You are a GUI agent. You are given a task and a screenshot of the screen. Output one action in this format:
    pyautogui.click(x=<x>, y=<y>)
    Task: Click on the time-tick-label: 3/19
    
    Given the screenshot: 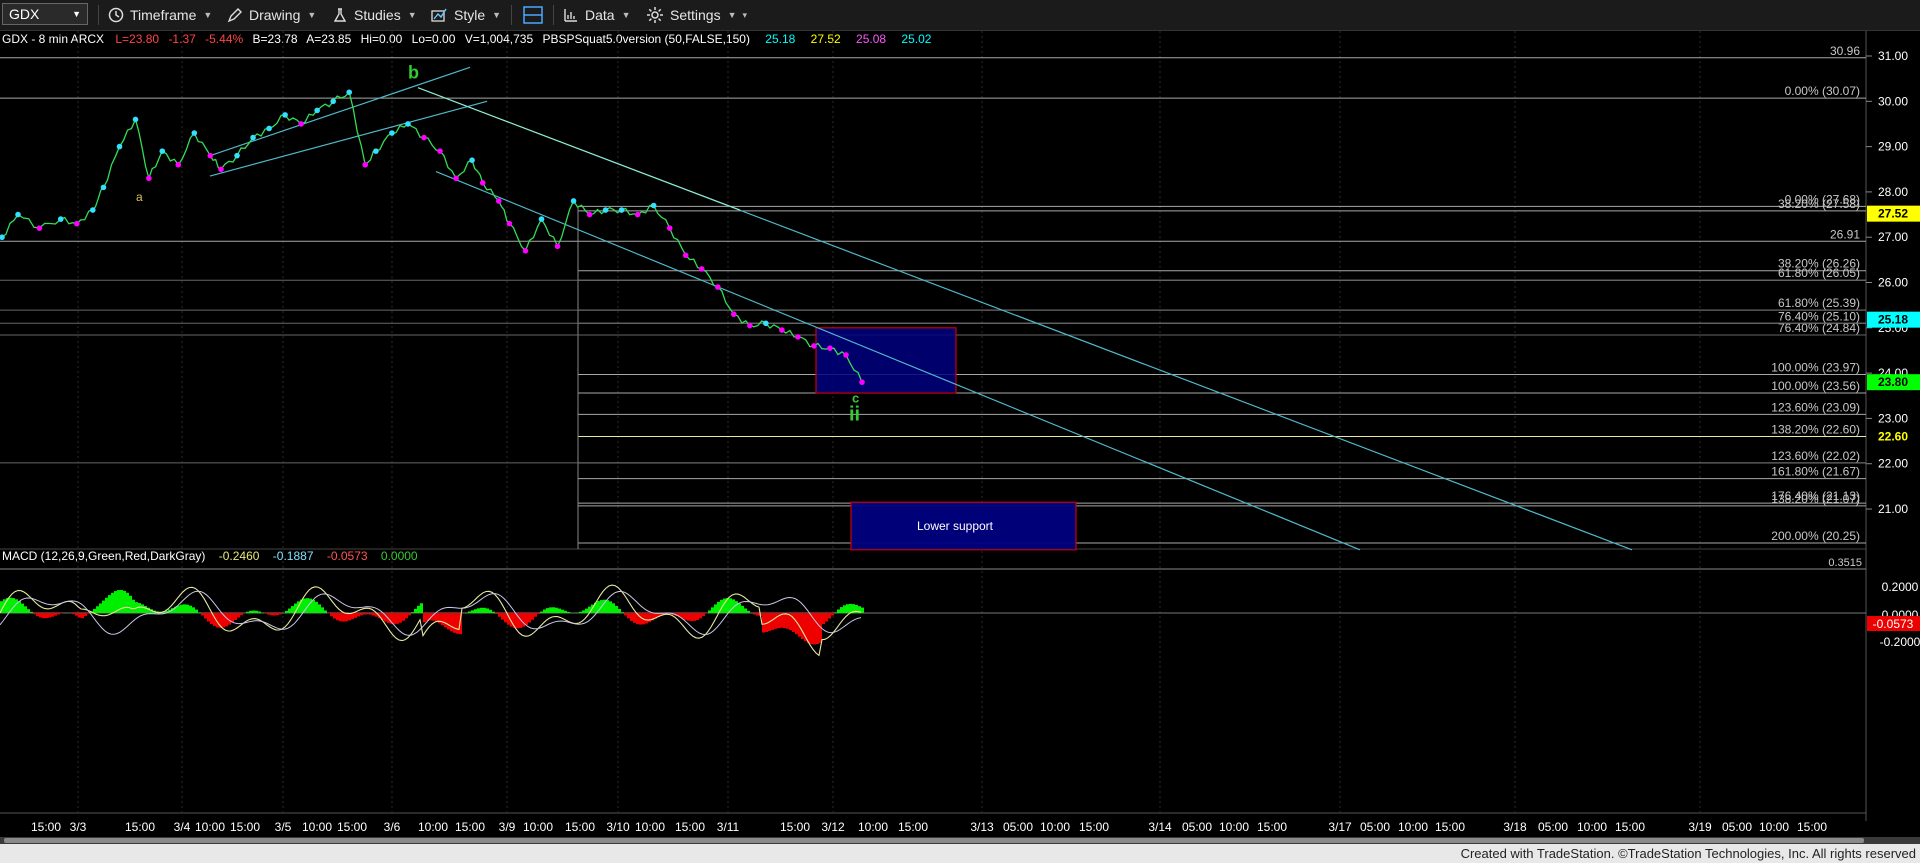 What is the action you would take?
    pyautogui.click(x=1700, y=827)
    